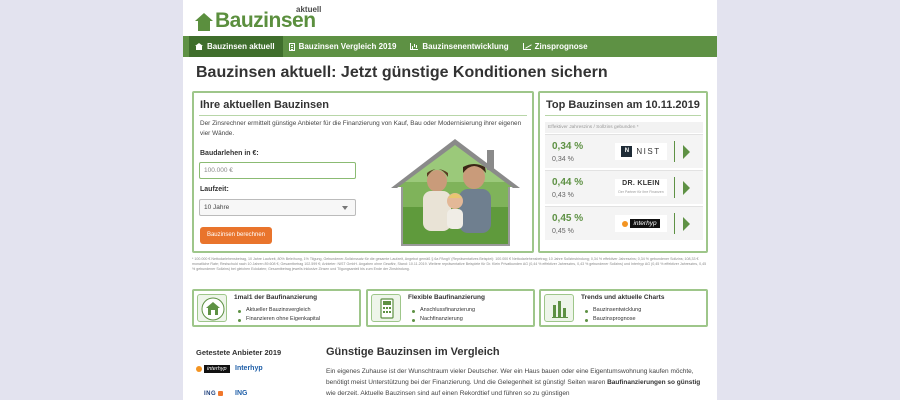 The image size is (900, 400). What do you see at coordinates (627, 151) in the screenshot?
I see `nist-mark: N` at bounding box center [627, 151].